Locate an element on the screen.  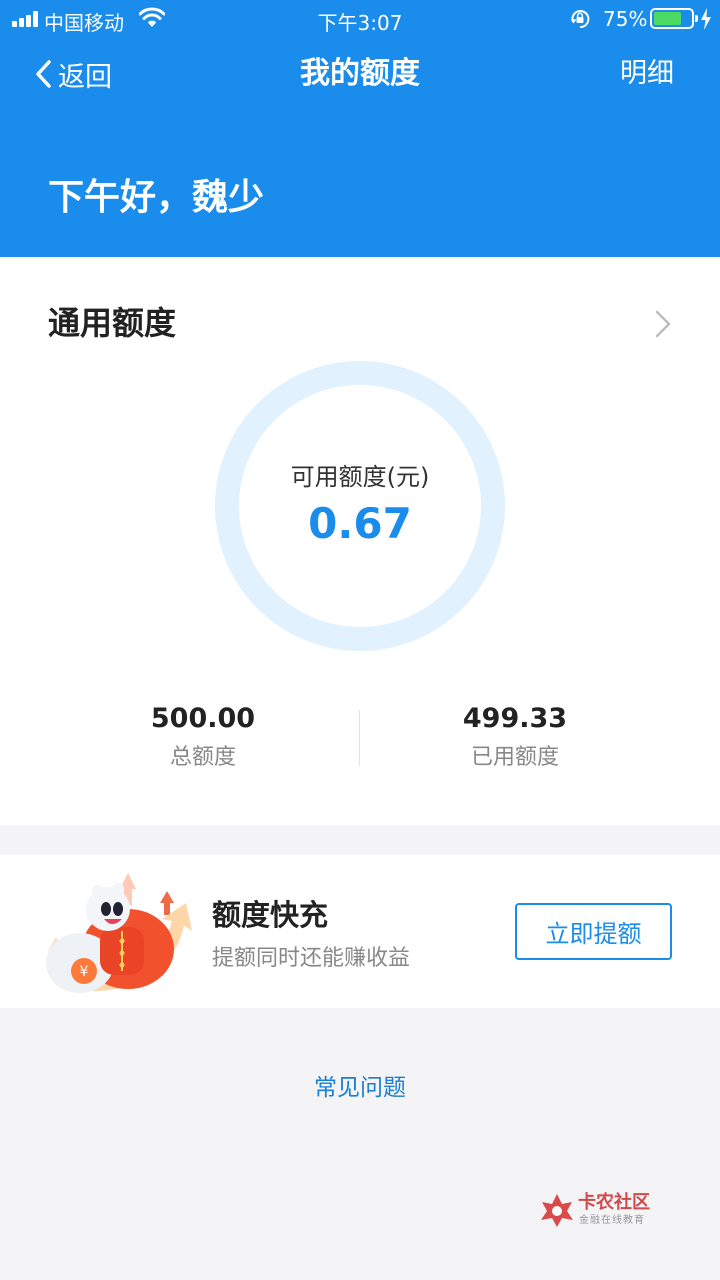
quota-title: 通用额度 is located at coordinates (112, 323).